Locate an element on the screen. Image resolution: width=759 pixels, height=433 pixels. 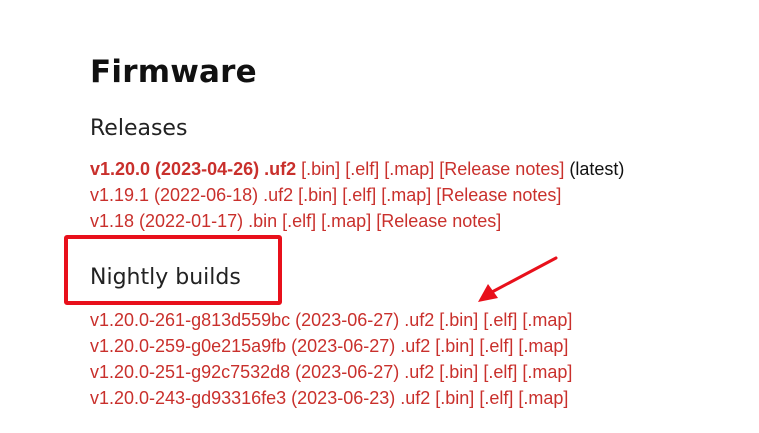
release-link-1-18-map: [.map] is located at coordinates (346, 221).